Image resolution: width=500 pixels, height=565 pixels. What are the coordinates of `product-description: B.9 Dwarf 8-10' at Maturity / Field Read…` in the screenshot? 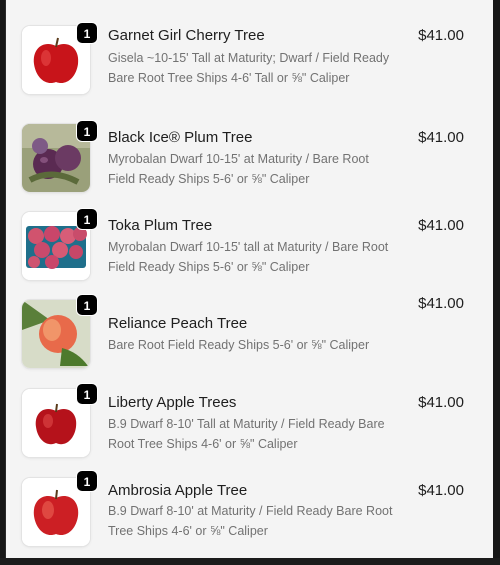 It's located at (250, 521).